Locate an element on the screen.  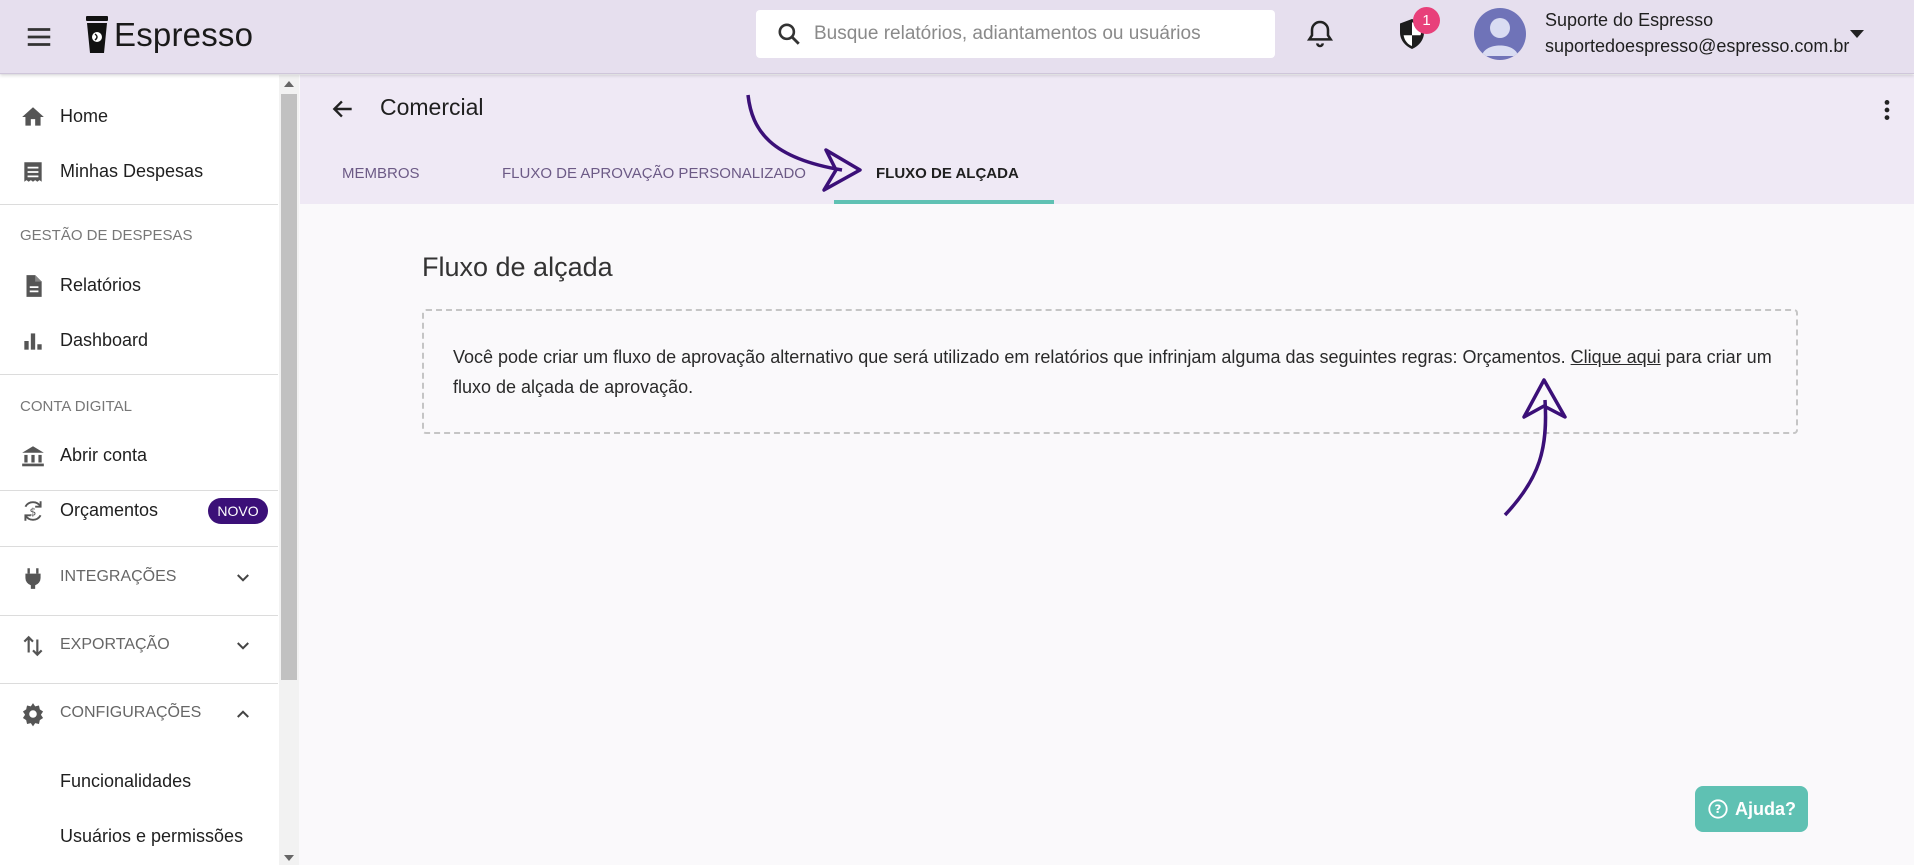
page-header is located at coordinates (1107, 139).